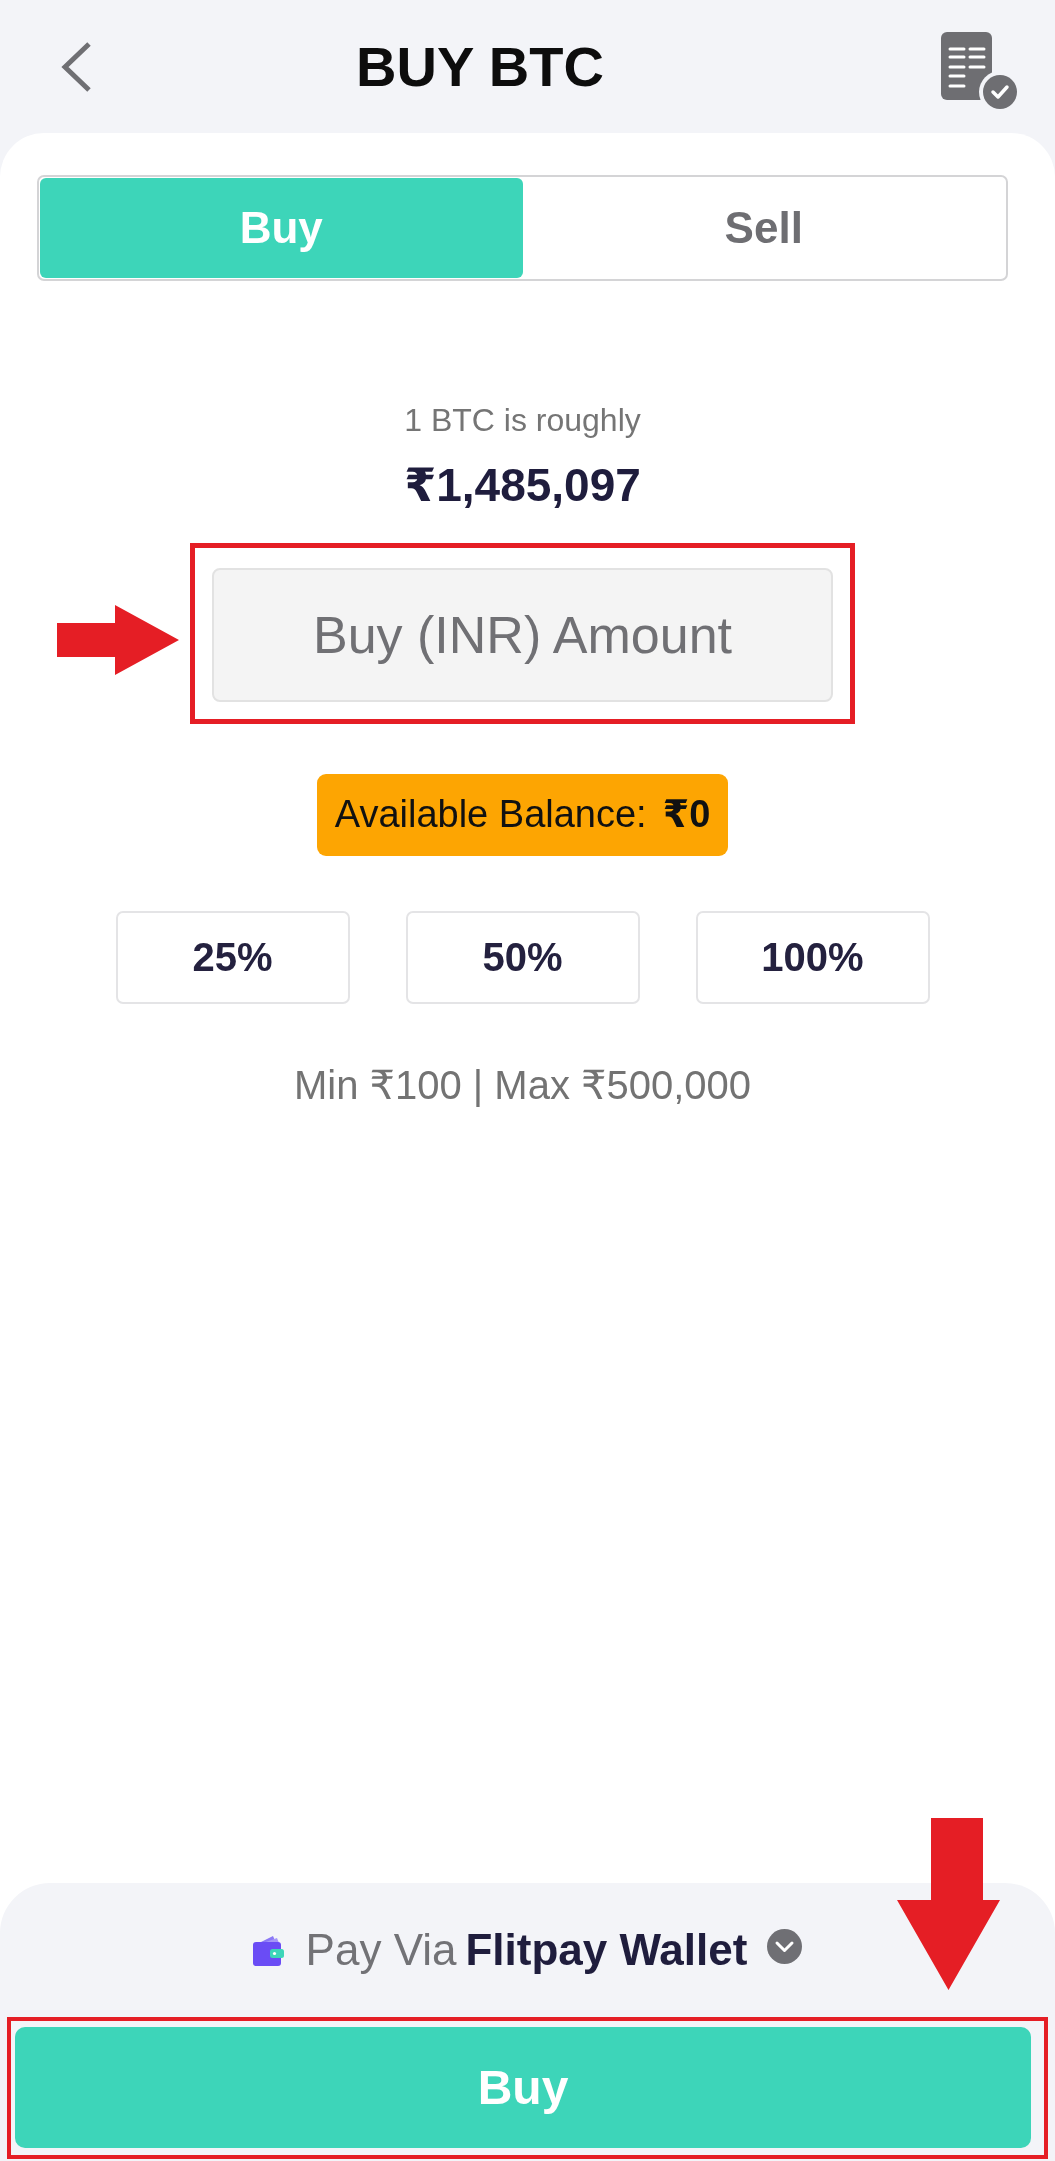 Image resolution: width=1055 pixels, height=2161 pixels. I want to click on percent-button: 25%, so click(232, 957).